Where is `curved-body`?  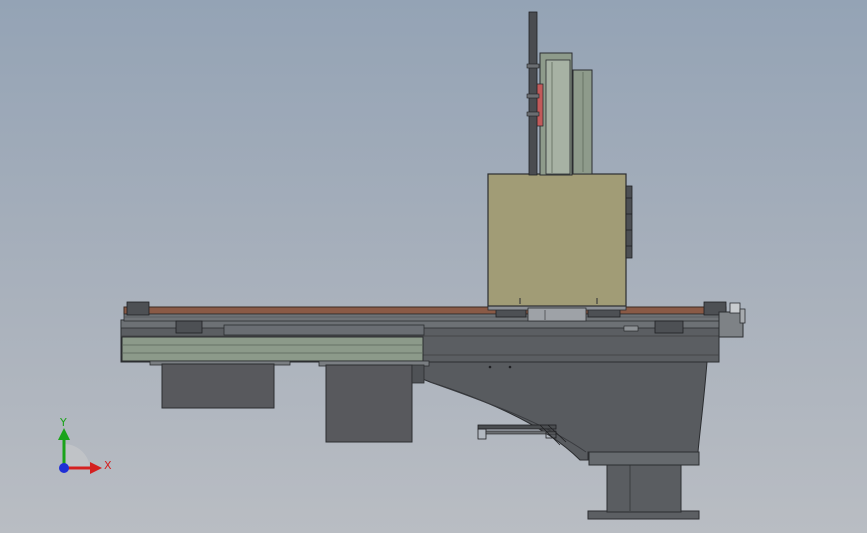 curved-body is located at coordinates (563, 411).